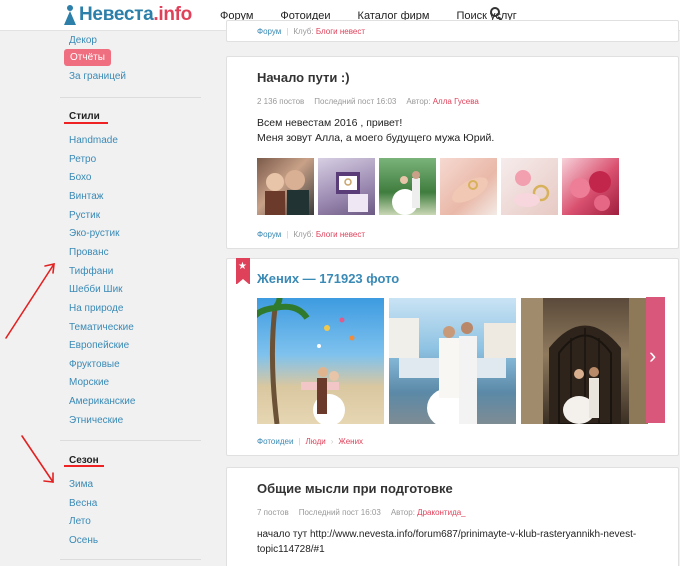 Image resolution: width=680 pixels, height=566 pixels. Describe the element at coordinates (452, 31) in the screenshot. I see `prev-post-card: Форум | Клуб: Блоги невест` at that location.